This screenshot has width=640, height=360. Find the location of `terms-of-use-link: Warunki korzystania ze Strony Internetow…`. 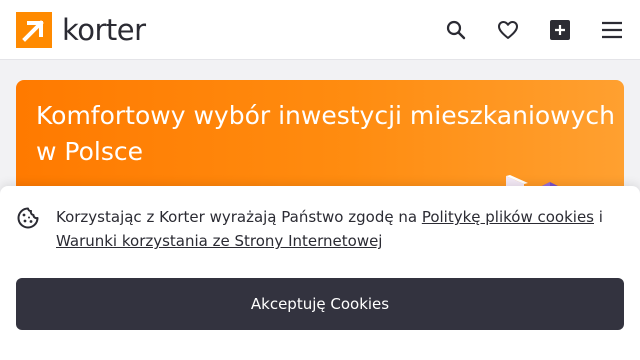

terms-of-use-link: Warunki korzystania ze Strony Internetow… is located at coordinates (219, 241).